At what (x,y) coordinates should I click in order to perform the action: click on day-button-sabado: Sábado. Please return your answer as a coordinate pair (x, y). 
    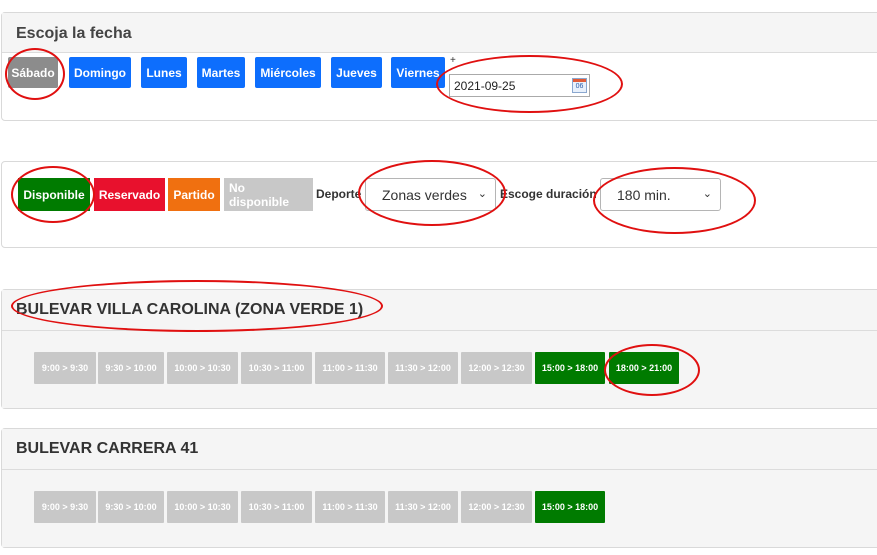
    Looking at the image, I should click on (33, 72).